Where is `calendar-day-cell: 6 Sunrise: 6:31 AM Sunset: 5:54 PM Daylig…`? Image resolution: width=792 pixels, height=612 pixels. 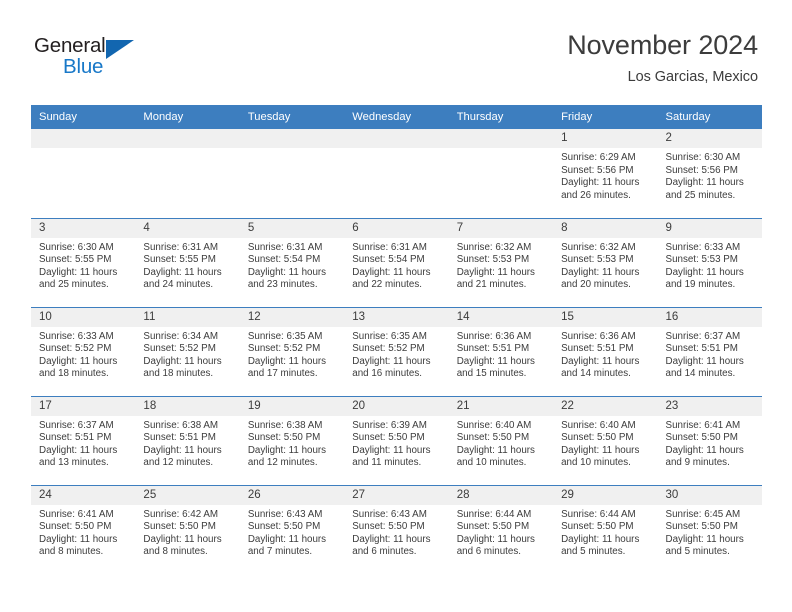 calendar-day-cell: 6 Sunrise: 6:31 AM Sunset: 5:54 PM Daylig… is located at coordinates (396, 262).